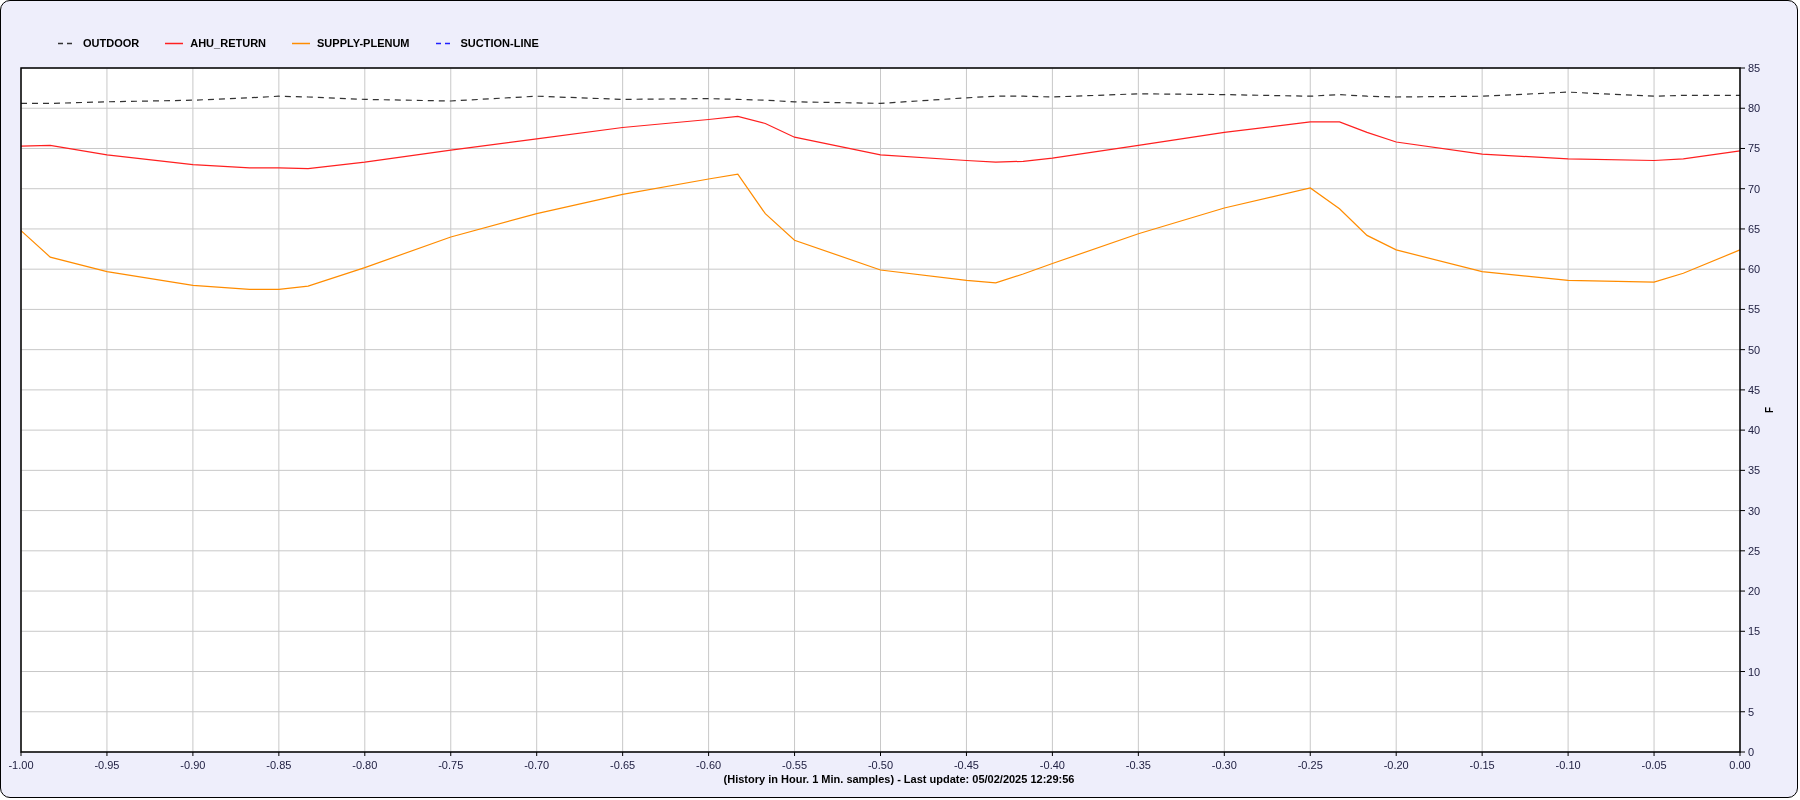 The width and height of the screenshot is (1800, 800). What do you see at coordinates (1754, 550) in the screenshot?
I see `axis-tick-label: 25` at bounding box center [1754, 550].